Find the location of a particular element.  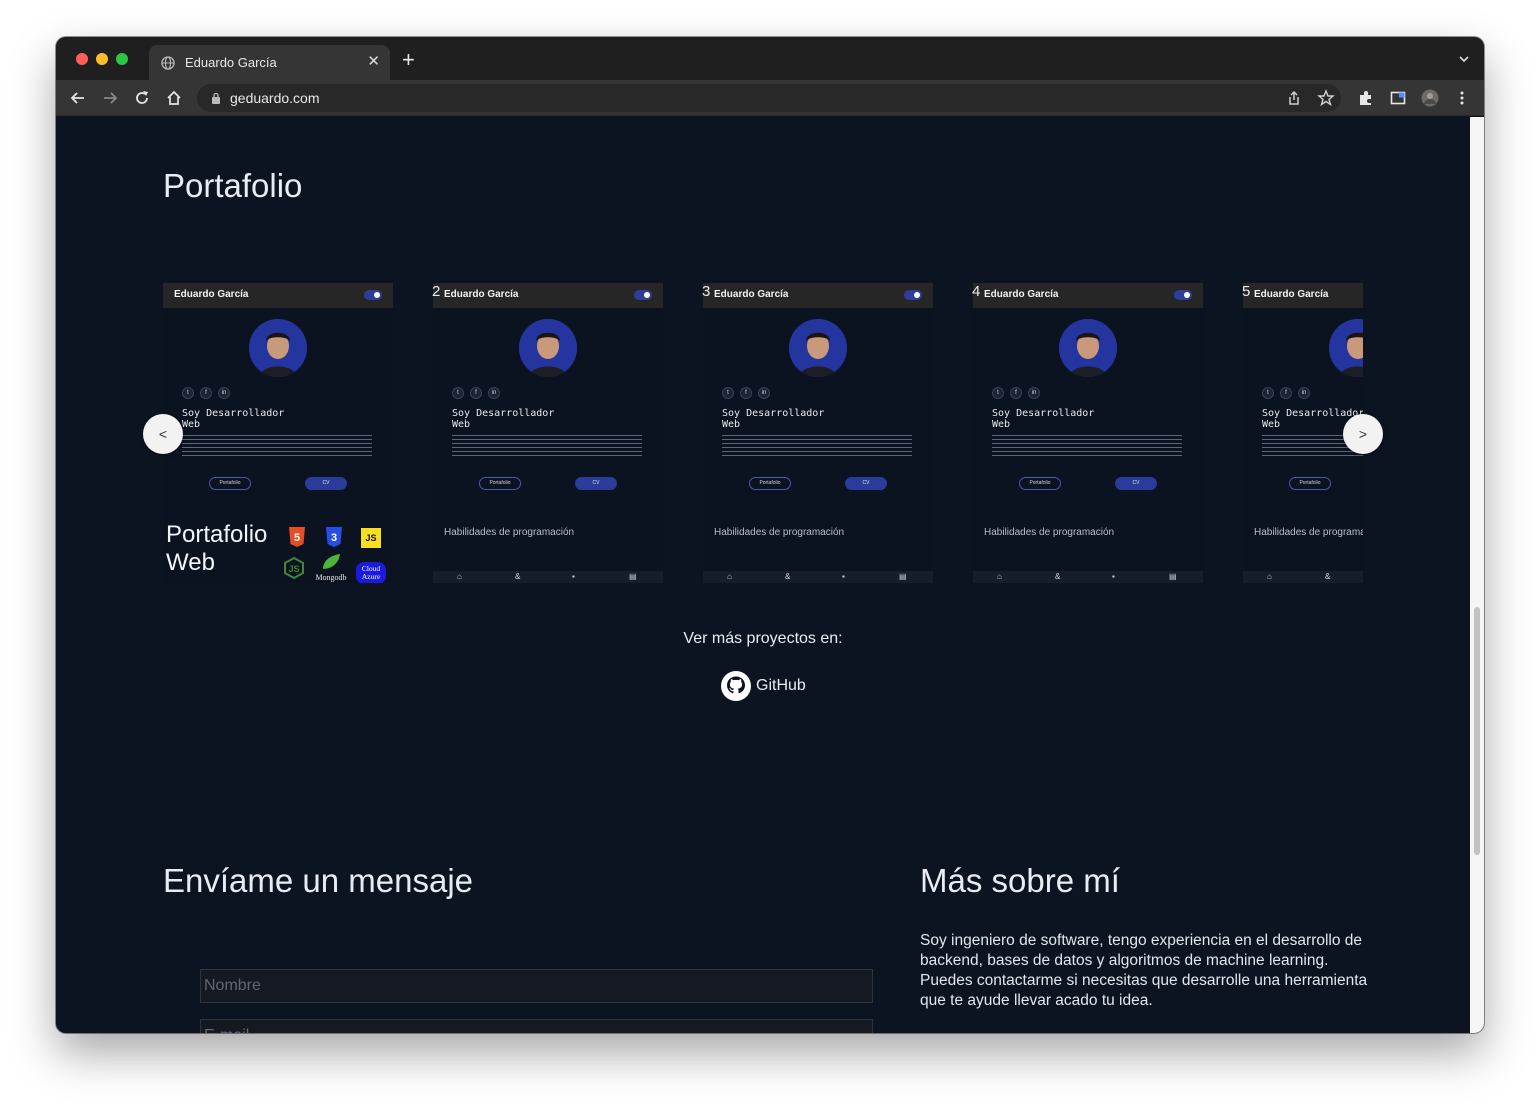

slide-number: 2 is located at coordinates (436, 291).